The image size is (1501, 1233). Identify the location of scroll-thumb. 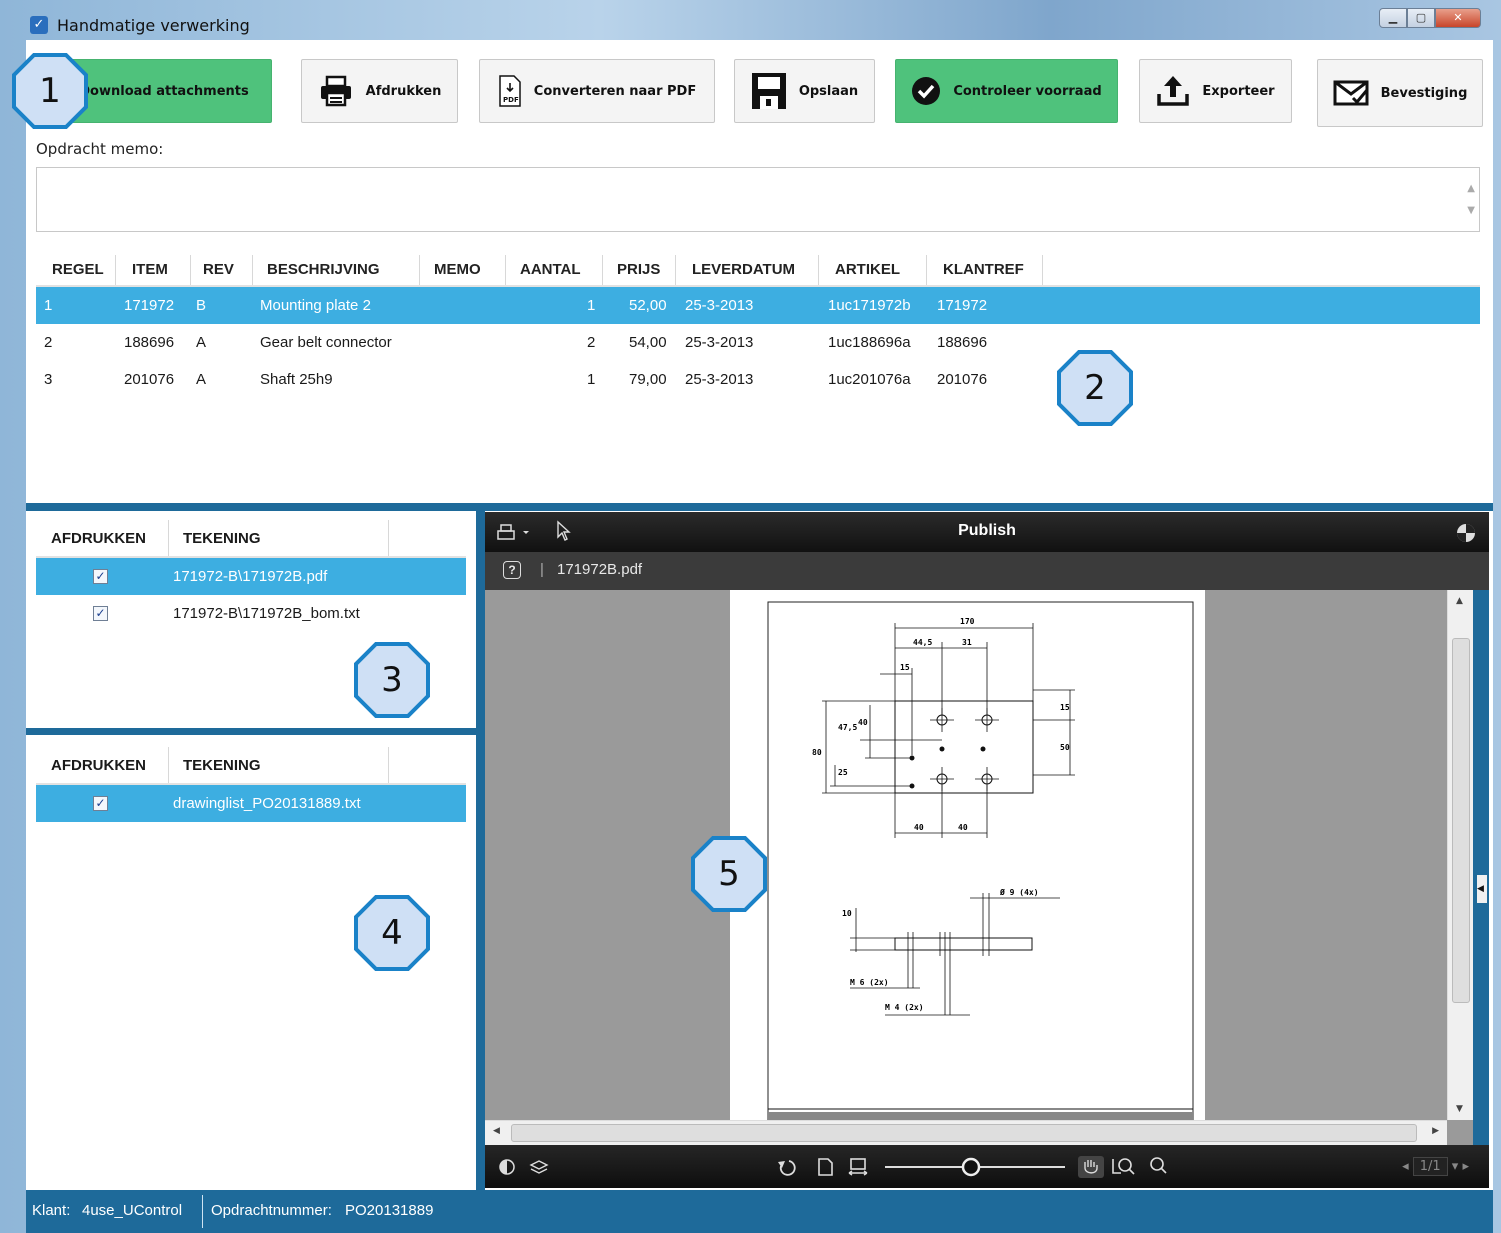
(1461, 820).